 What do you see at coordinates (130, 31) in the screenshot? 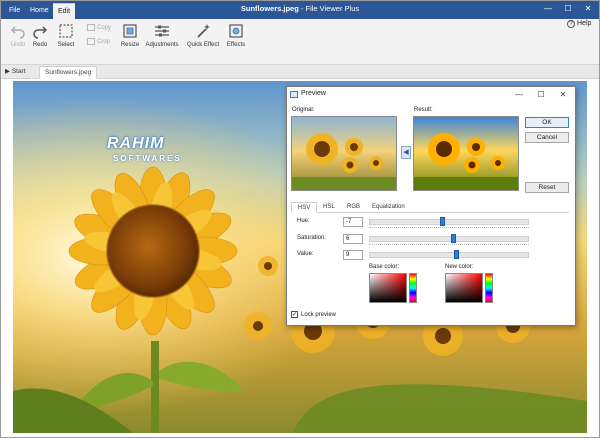
I see `resize-icon` at bounding box center [130, 31].